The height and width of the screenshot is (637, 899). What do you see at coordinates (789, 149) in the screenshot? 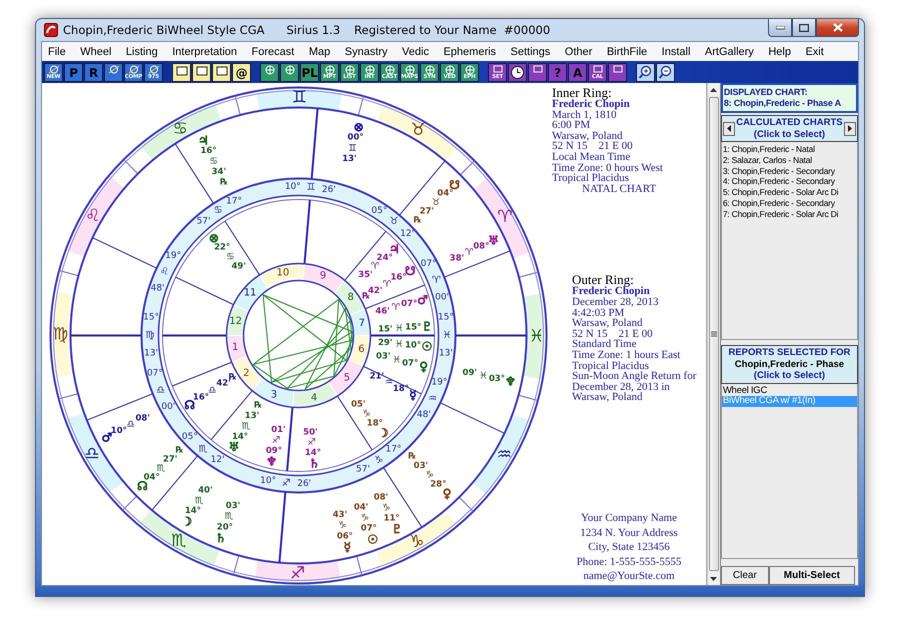
I see `chart-list-item: 1: Chopin,Frederic - Natal` at bounding box center [789, 149].